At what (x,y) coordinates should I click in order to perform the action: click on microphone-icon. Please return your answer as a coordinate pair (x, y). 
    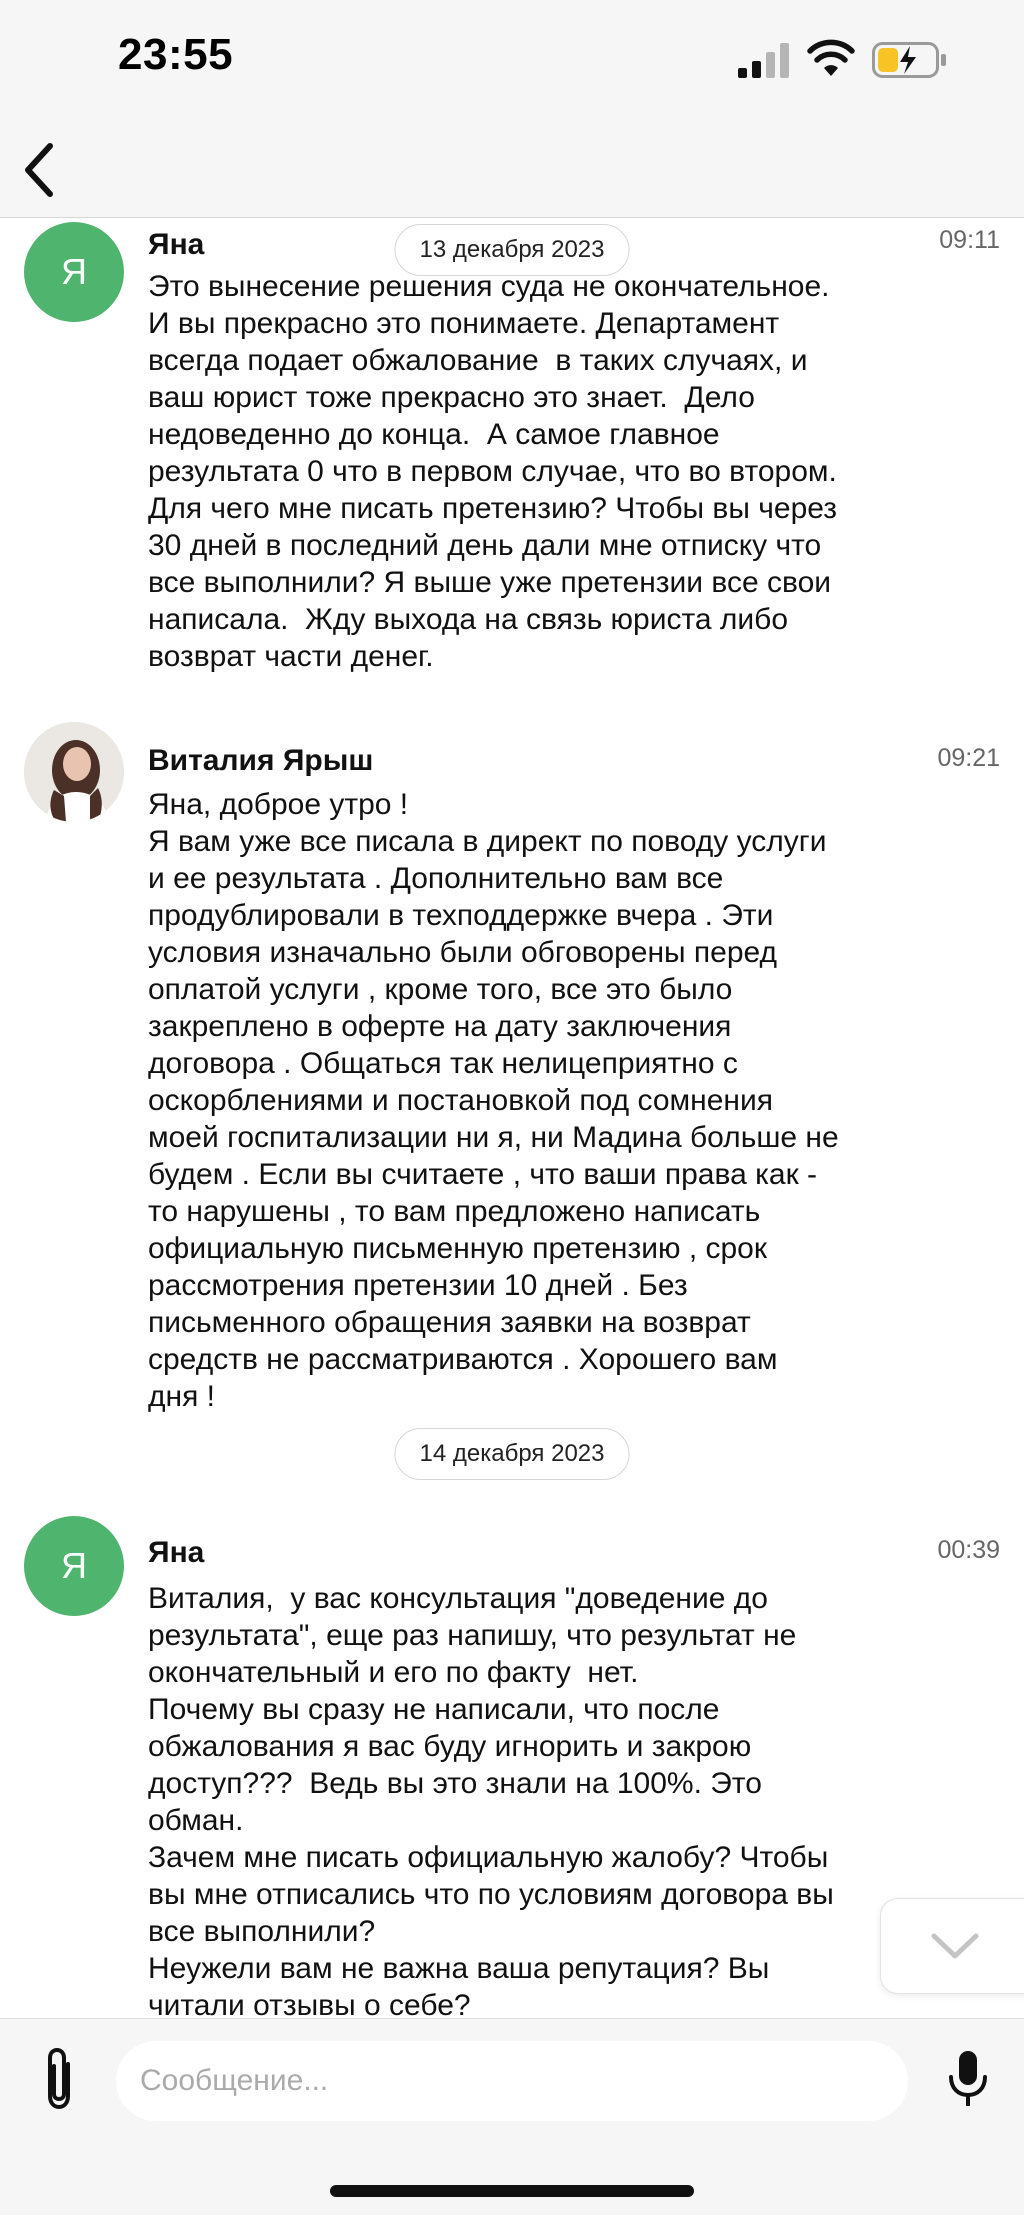
    Looking at the image, I should click on (968, 2078).